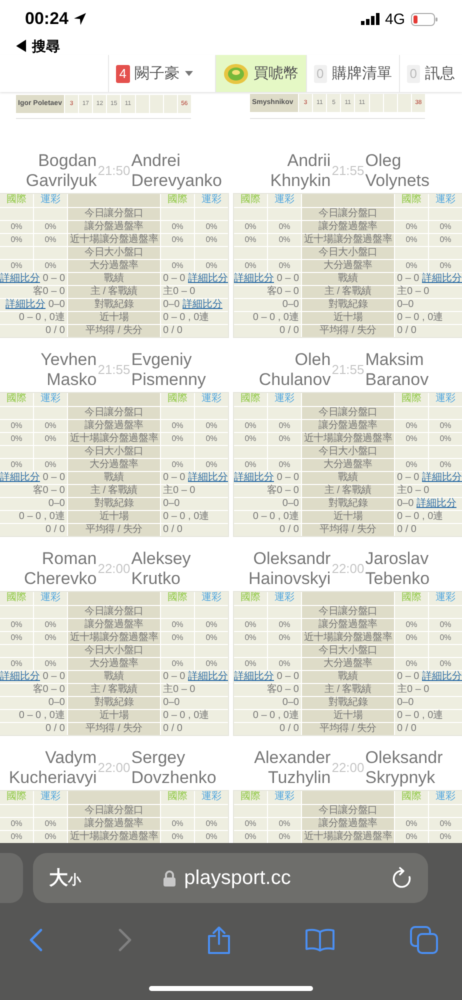  Describe the element at coordinates (173, 768) in the screenshot. I see `player-name: Sergey Dovzhenko` at that location.